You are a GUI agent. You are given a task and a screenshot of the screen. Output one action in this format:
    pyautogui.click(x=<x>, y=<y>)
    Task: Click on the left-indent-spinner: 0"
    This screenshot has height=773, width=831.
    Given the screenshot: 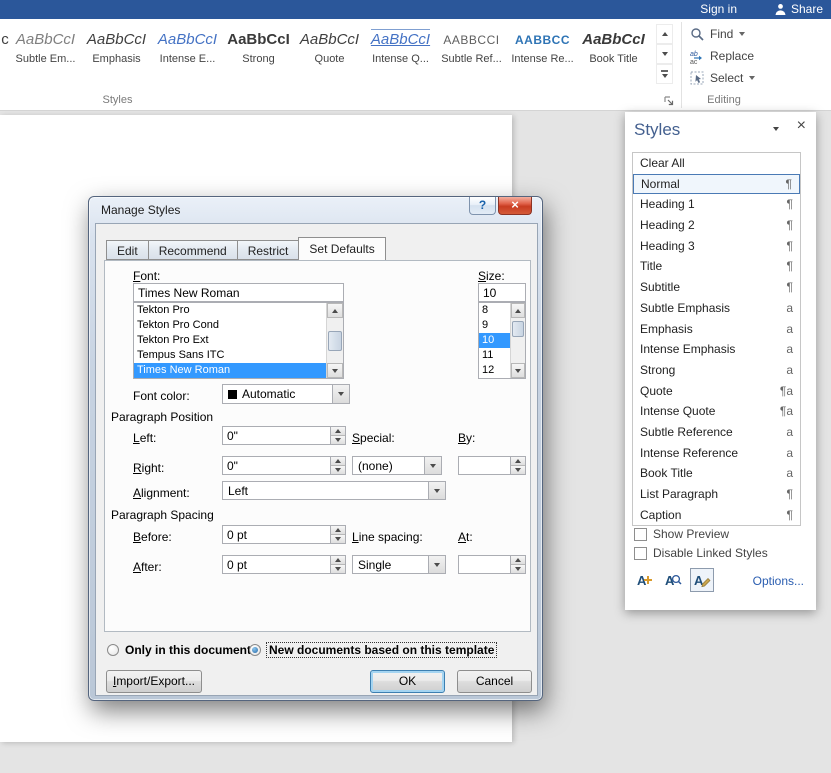 What is the action you would take?
    pyautogui.click(x=284, y=435)
    